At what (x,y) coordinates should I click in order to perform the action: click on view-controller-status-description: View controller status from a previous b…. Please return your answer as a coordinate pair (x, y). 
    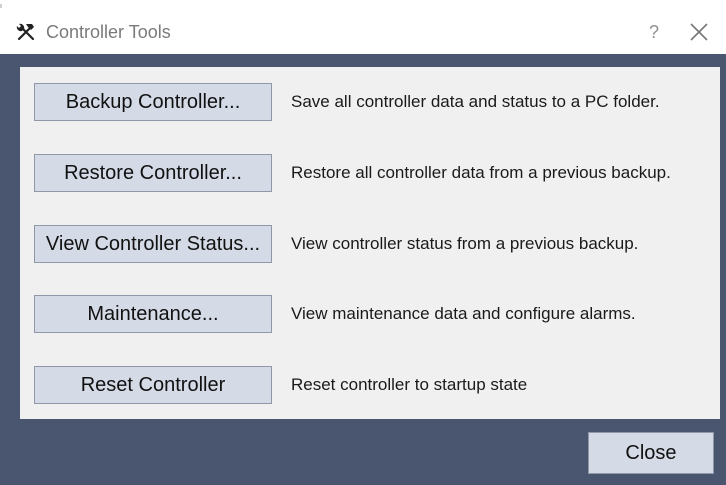
    Looking at the image, I should click on (465, 243).